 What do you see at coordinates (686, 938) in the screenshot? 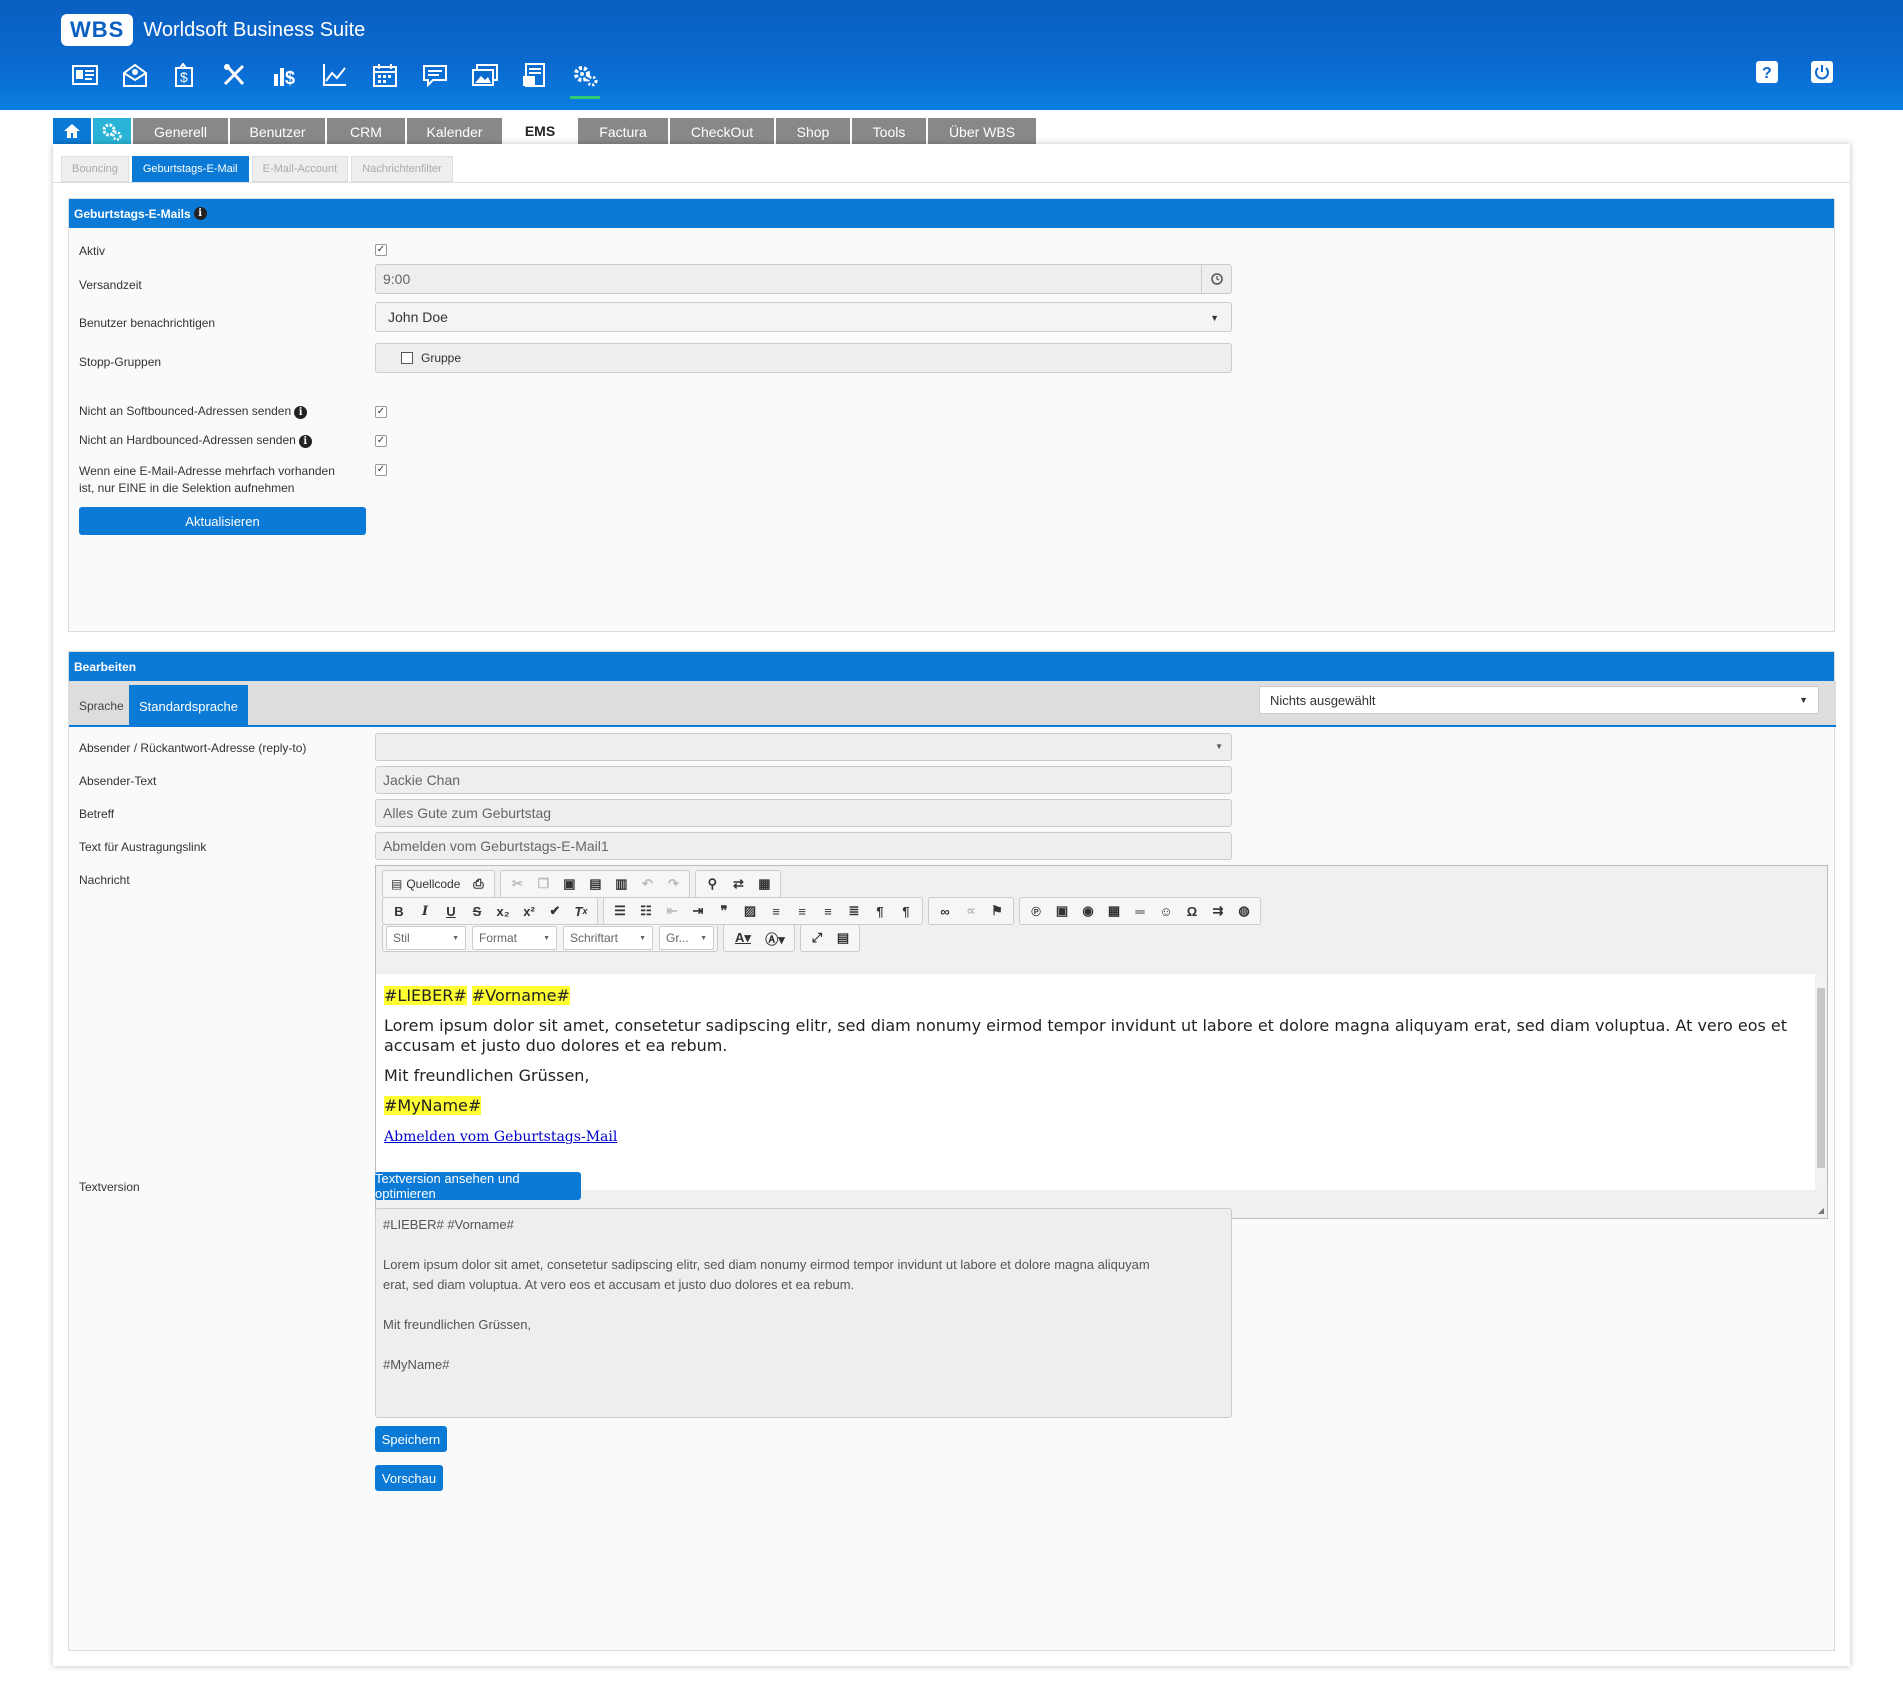
I see `size-combo: Gr... ▼` at bounding box center [686, 938].